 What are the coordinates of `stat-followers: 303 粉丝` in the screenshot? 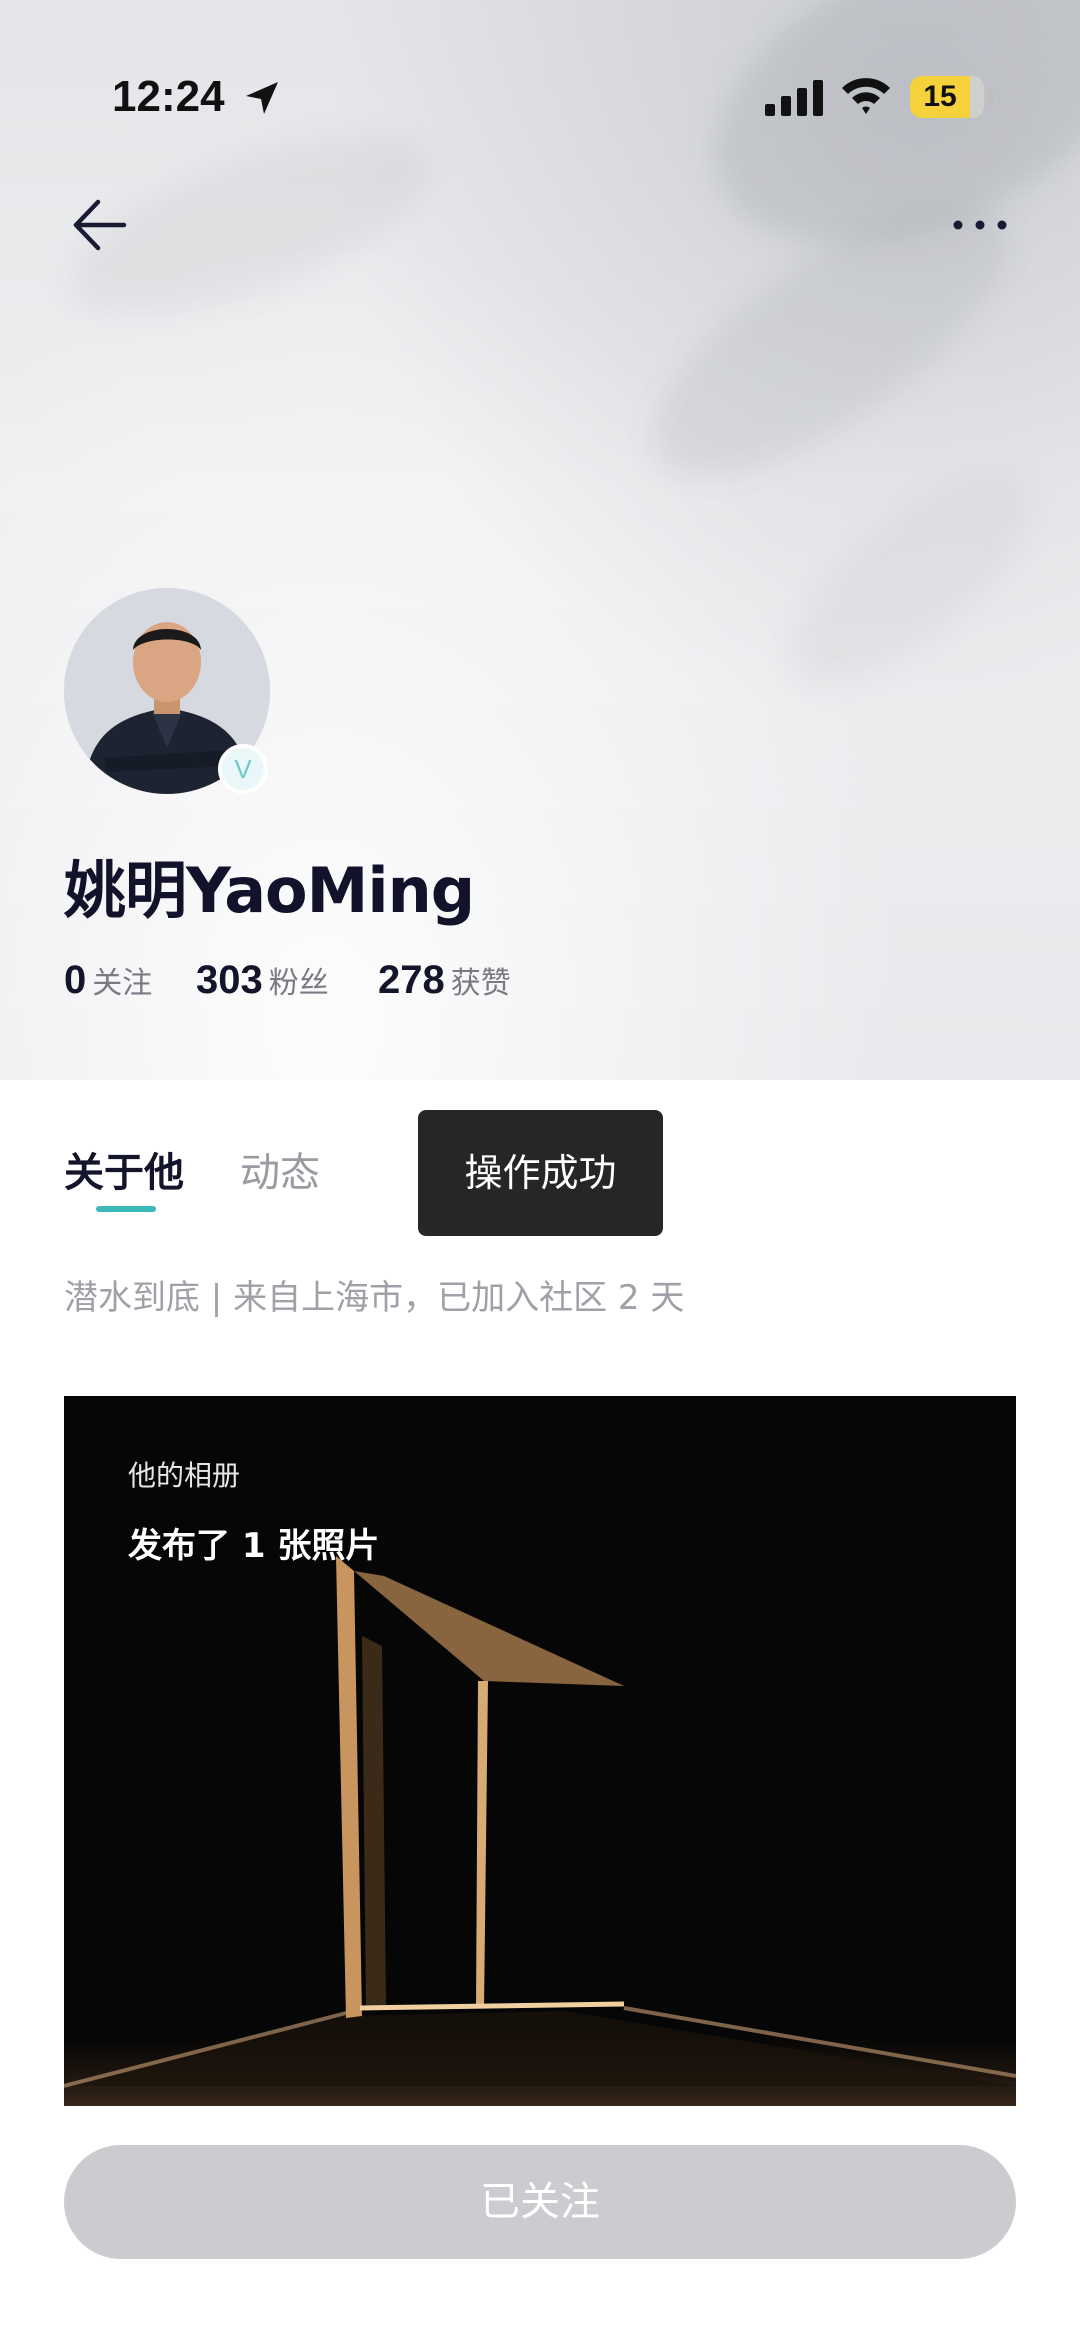 It's located at (262, 980).